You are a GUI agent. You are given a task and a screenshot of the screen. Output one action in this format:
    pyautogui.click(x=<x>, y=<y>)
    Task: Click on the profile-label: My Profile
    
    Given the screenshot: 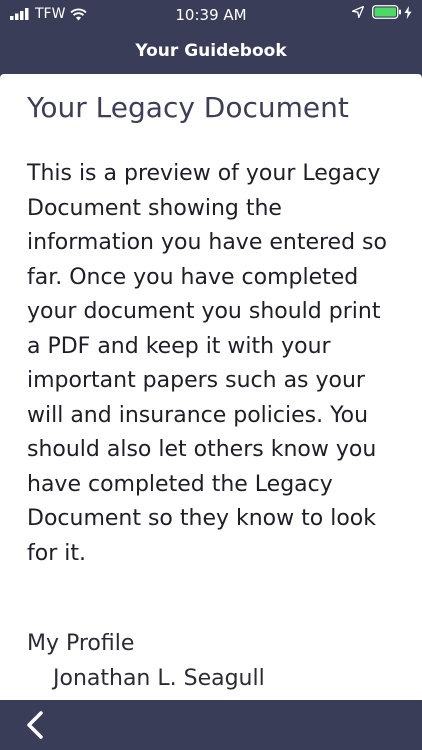 What is the action you would take?
    pyautogui.click(x=81, y=643)
    